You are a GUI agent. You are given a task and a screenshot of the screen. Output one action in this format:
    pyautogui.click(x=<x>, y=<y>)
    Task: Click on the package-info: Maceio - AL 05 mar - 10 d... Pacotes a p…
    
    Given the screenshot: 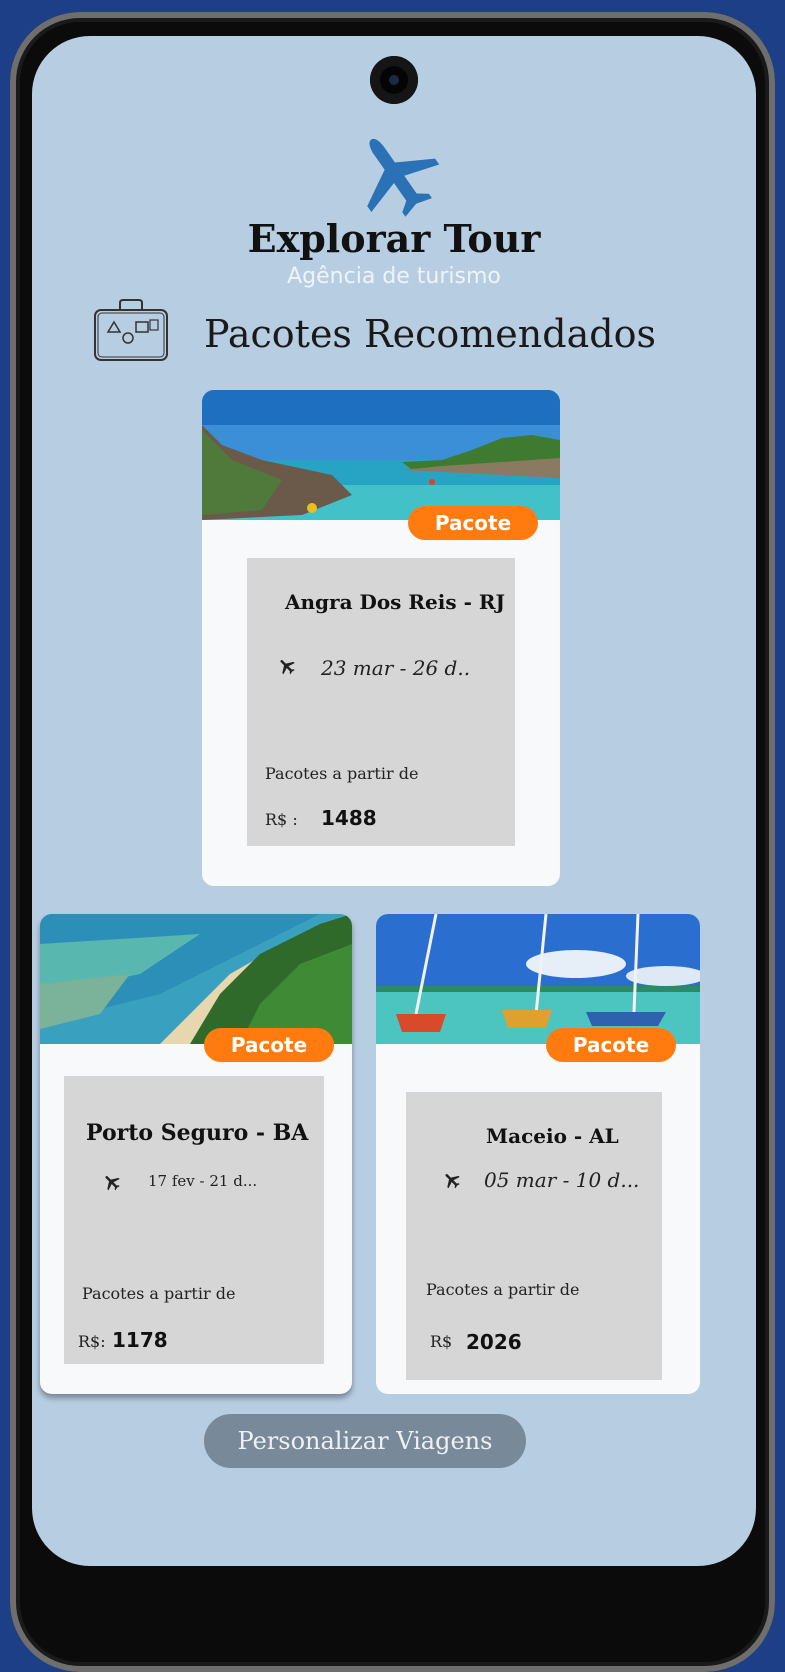 What is the action you would take?
    pyautogui.click(x=534, y=1236)
    